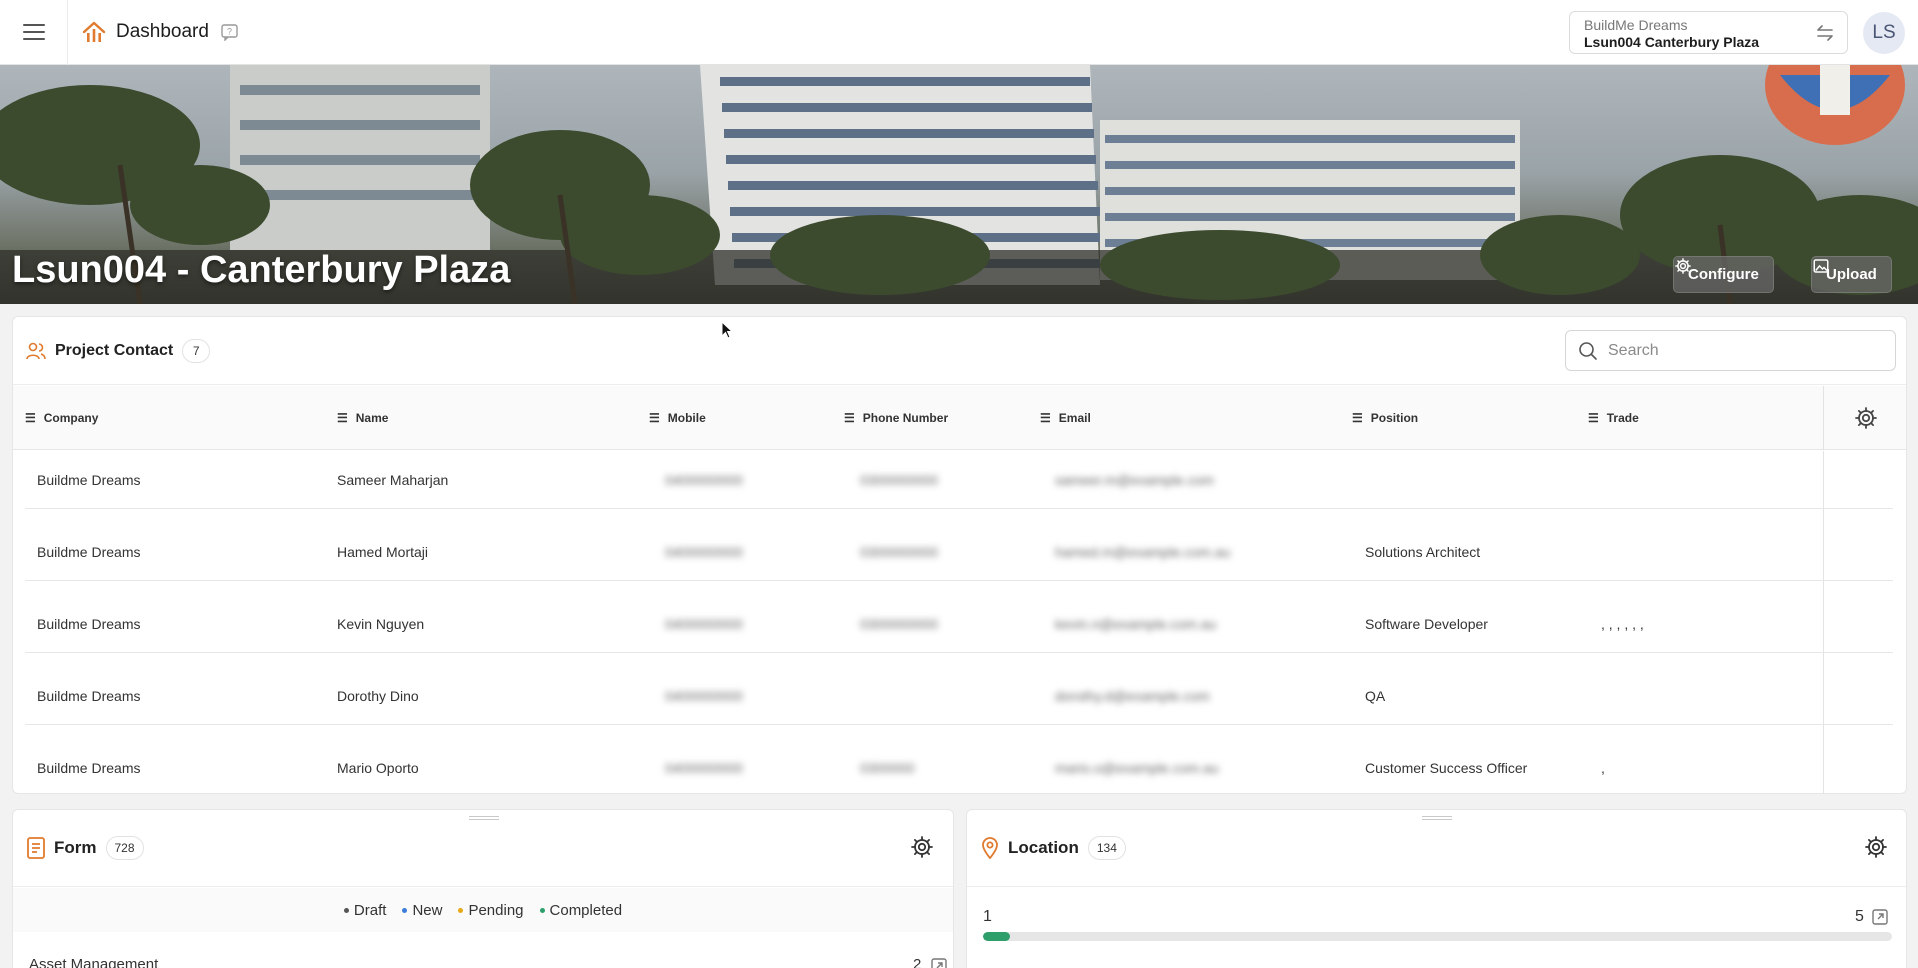  What do you see at coordinates (393, 480) in the screenshot?
I see `cell-name: Sameer Maharjan` at bounding box center [393, 480].